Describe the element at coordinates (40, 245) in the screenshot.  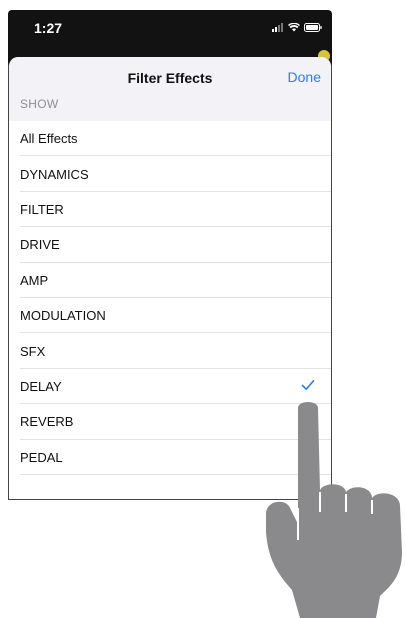
I see `list-item-label: DRIVE` at that location.